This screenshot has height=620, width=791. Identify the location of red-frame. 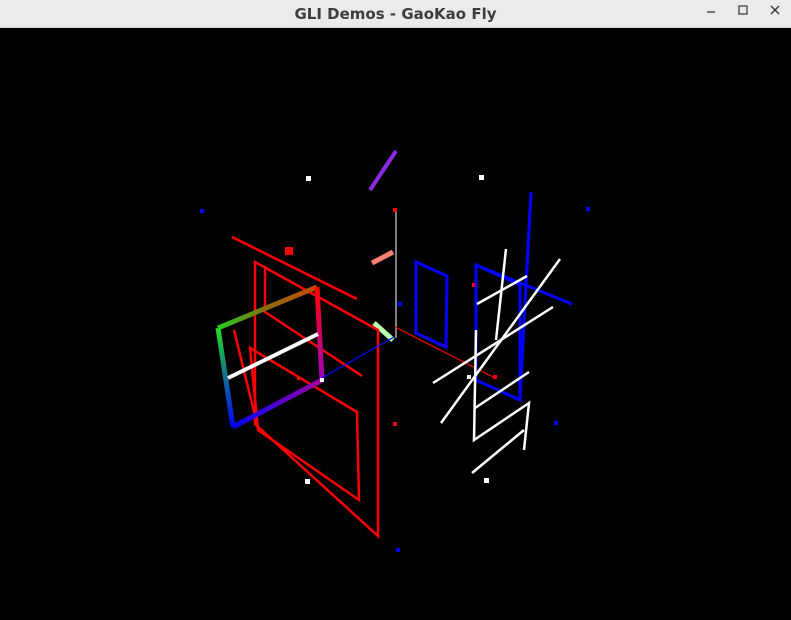
(304, 424).